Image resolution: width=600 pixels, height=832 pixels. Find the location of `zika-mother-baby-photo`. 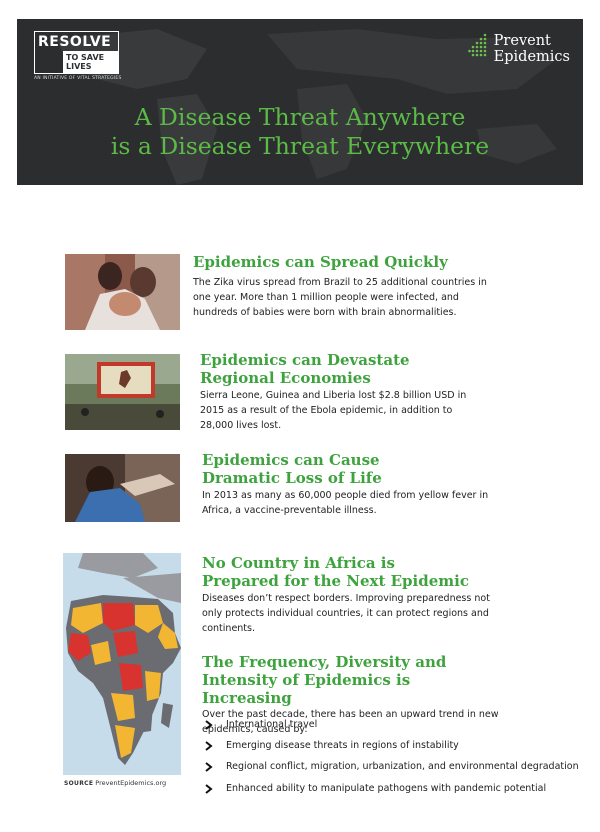

zika-mother-baby-photo is located at coordinates (122, 292).